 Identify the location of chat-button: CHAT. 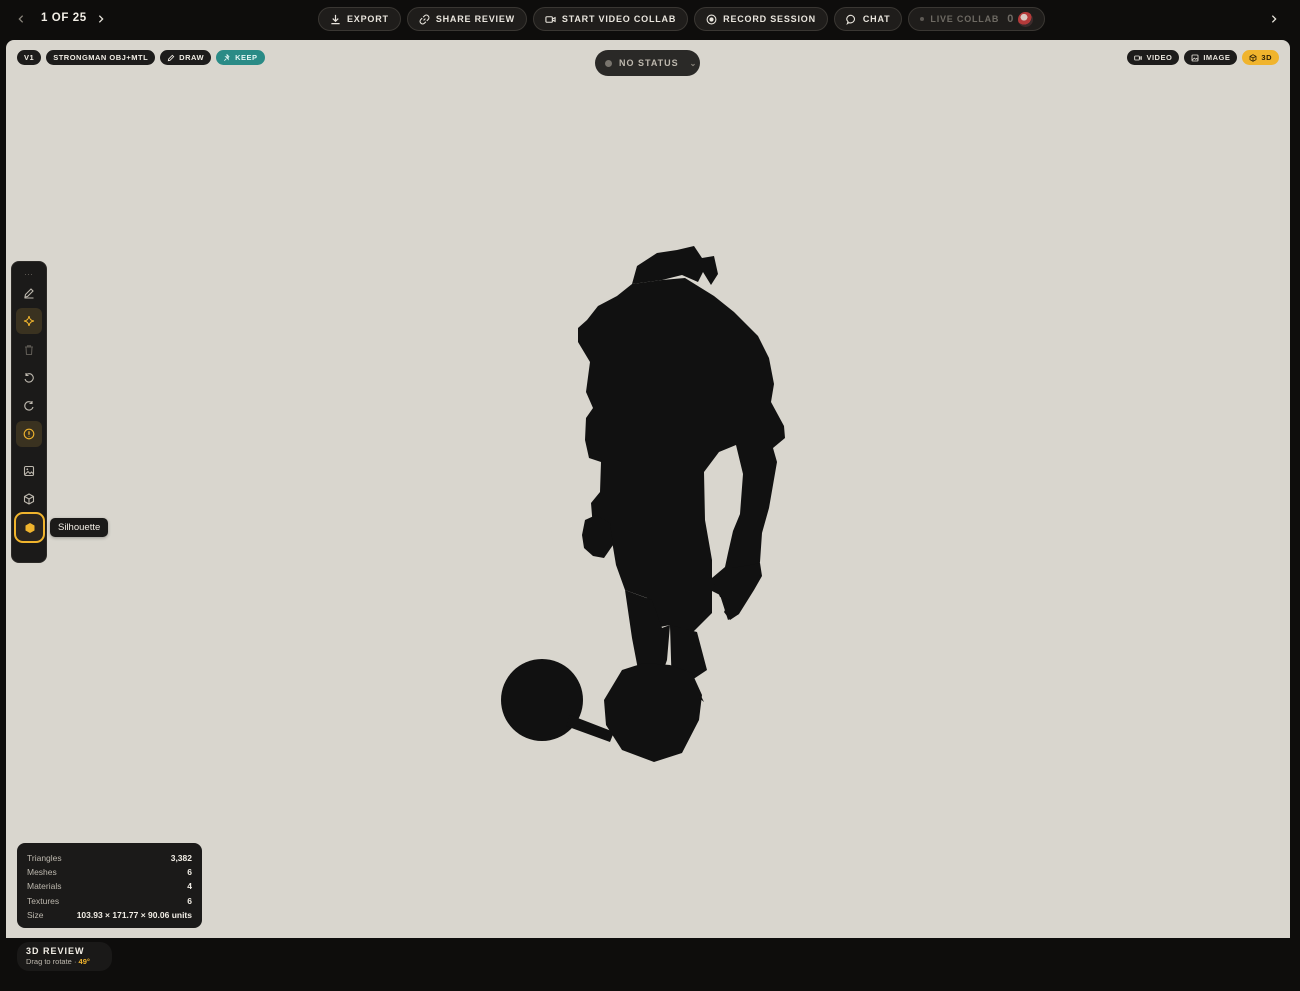
(868, 19).